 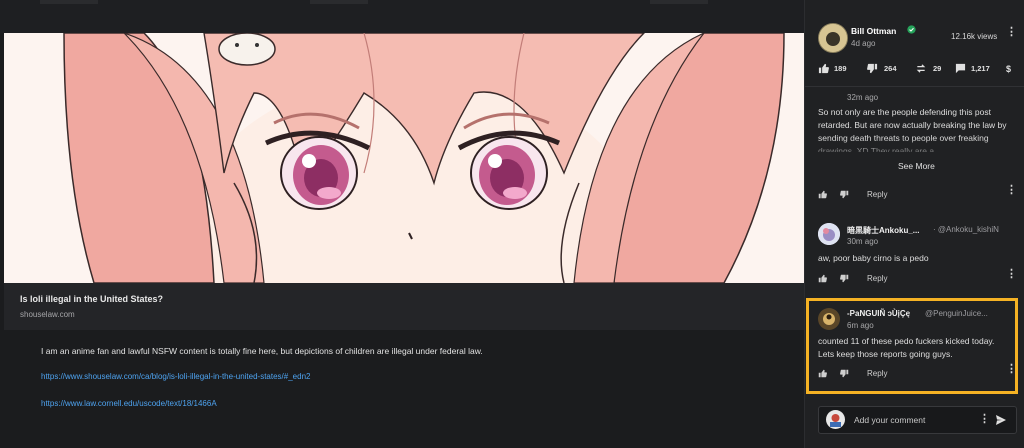 What do you see at coordinates (1011, 32) in the screenshot?
I see `post-menu-icon: ⋮` at bounding box center [1011, 32].